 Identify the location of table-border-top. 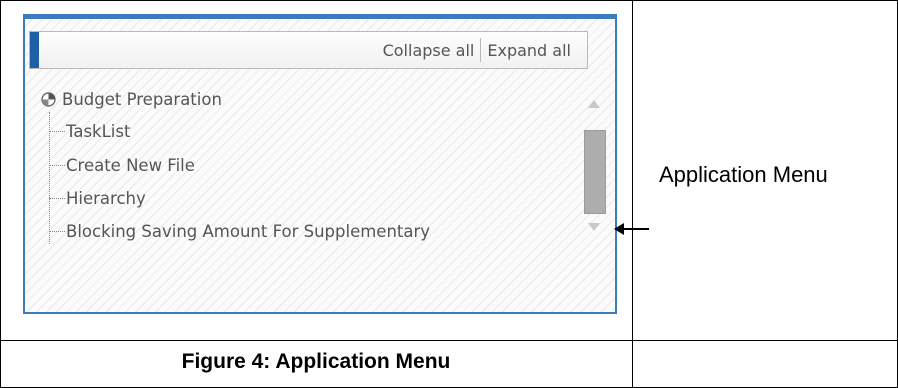
(449, 0).